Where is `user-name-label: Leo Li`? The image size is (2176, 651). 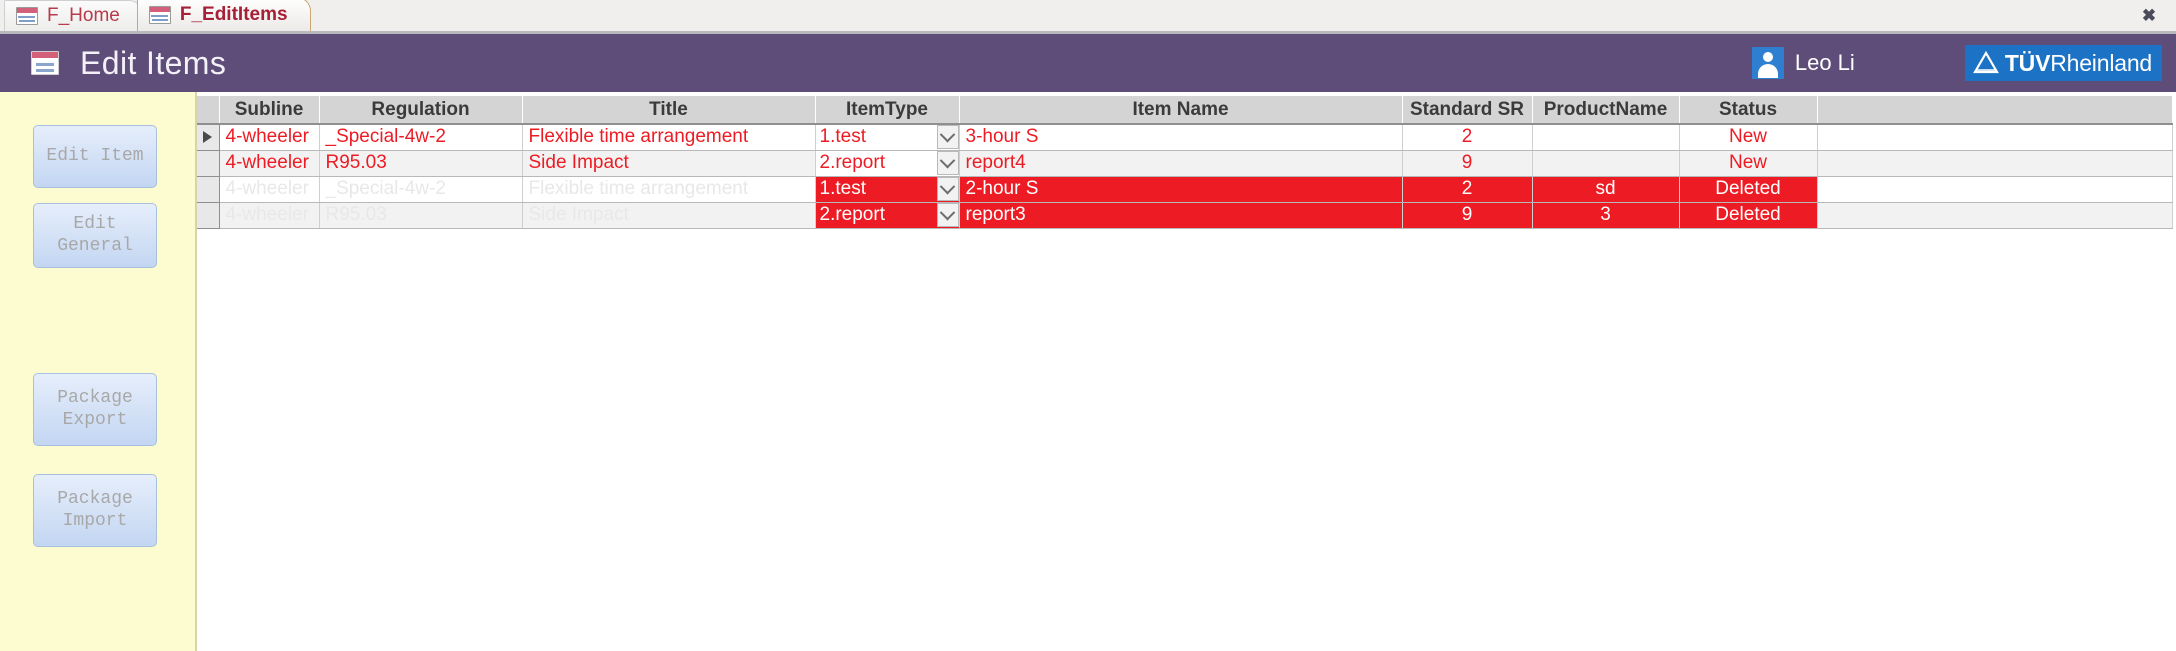
user-name-label: Leo Li is located at coordinates (1824, 62).